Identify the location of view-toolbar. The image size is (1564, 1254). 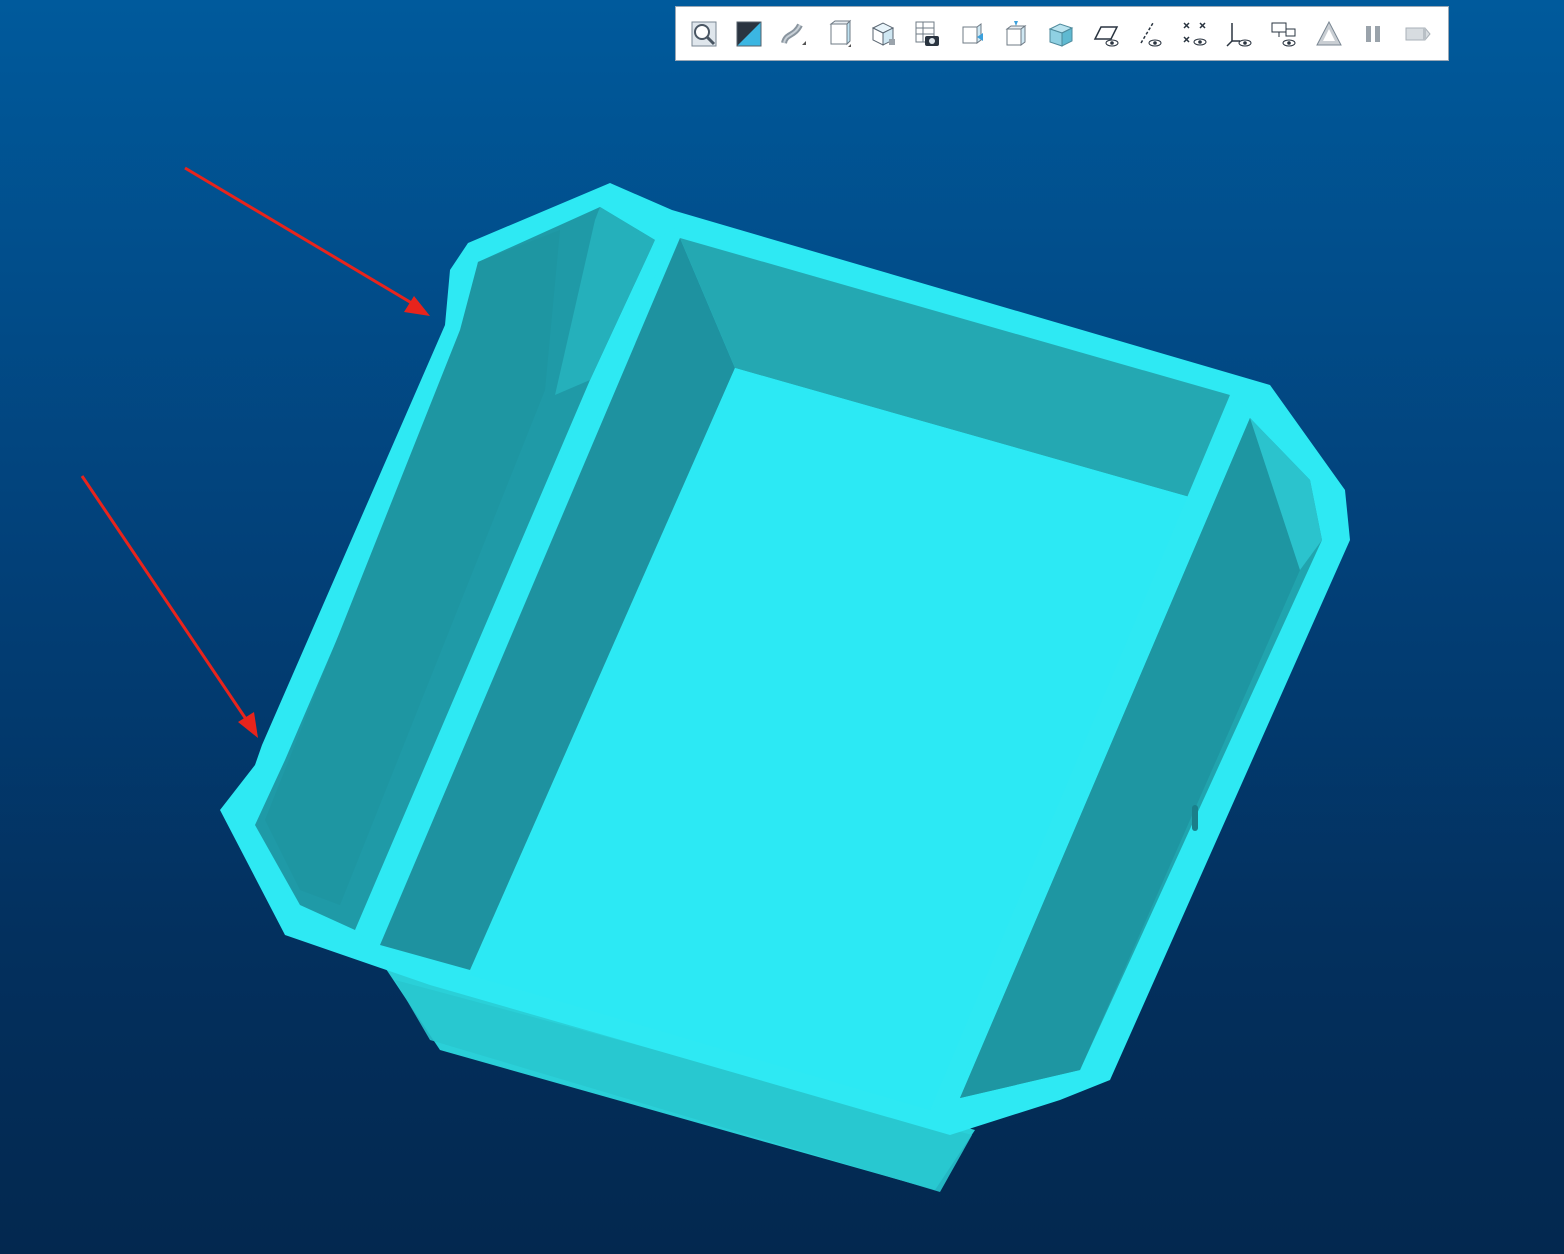
(1062, 33).